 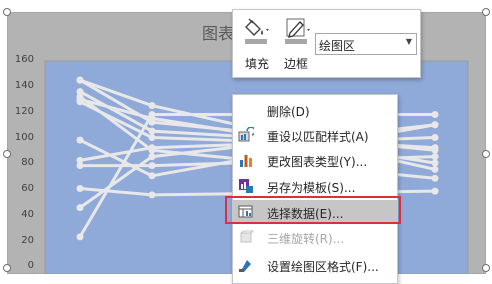 I want to click on border-button: 边框, so click(x=296, y=44).